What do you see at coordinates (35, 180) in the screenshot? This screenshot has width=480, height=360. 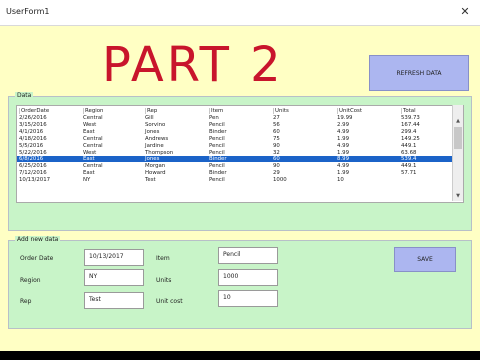 I see `table-cell: 10/13/2017` at bounding box center [35, 180].